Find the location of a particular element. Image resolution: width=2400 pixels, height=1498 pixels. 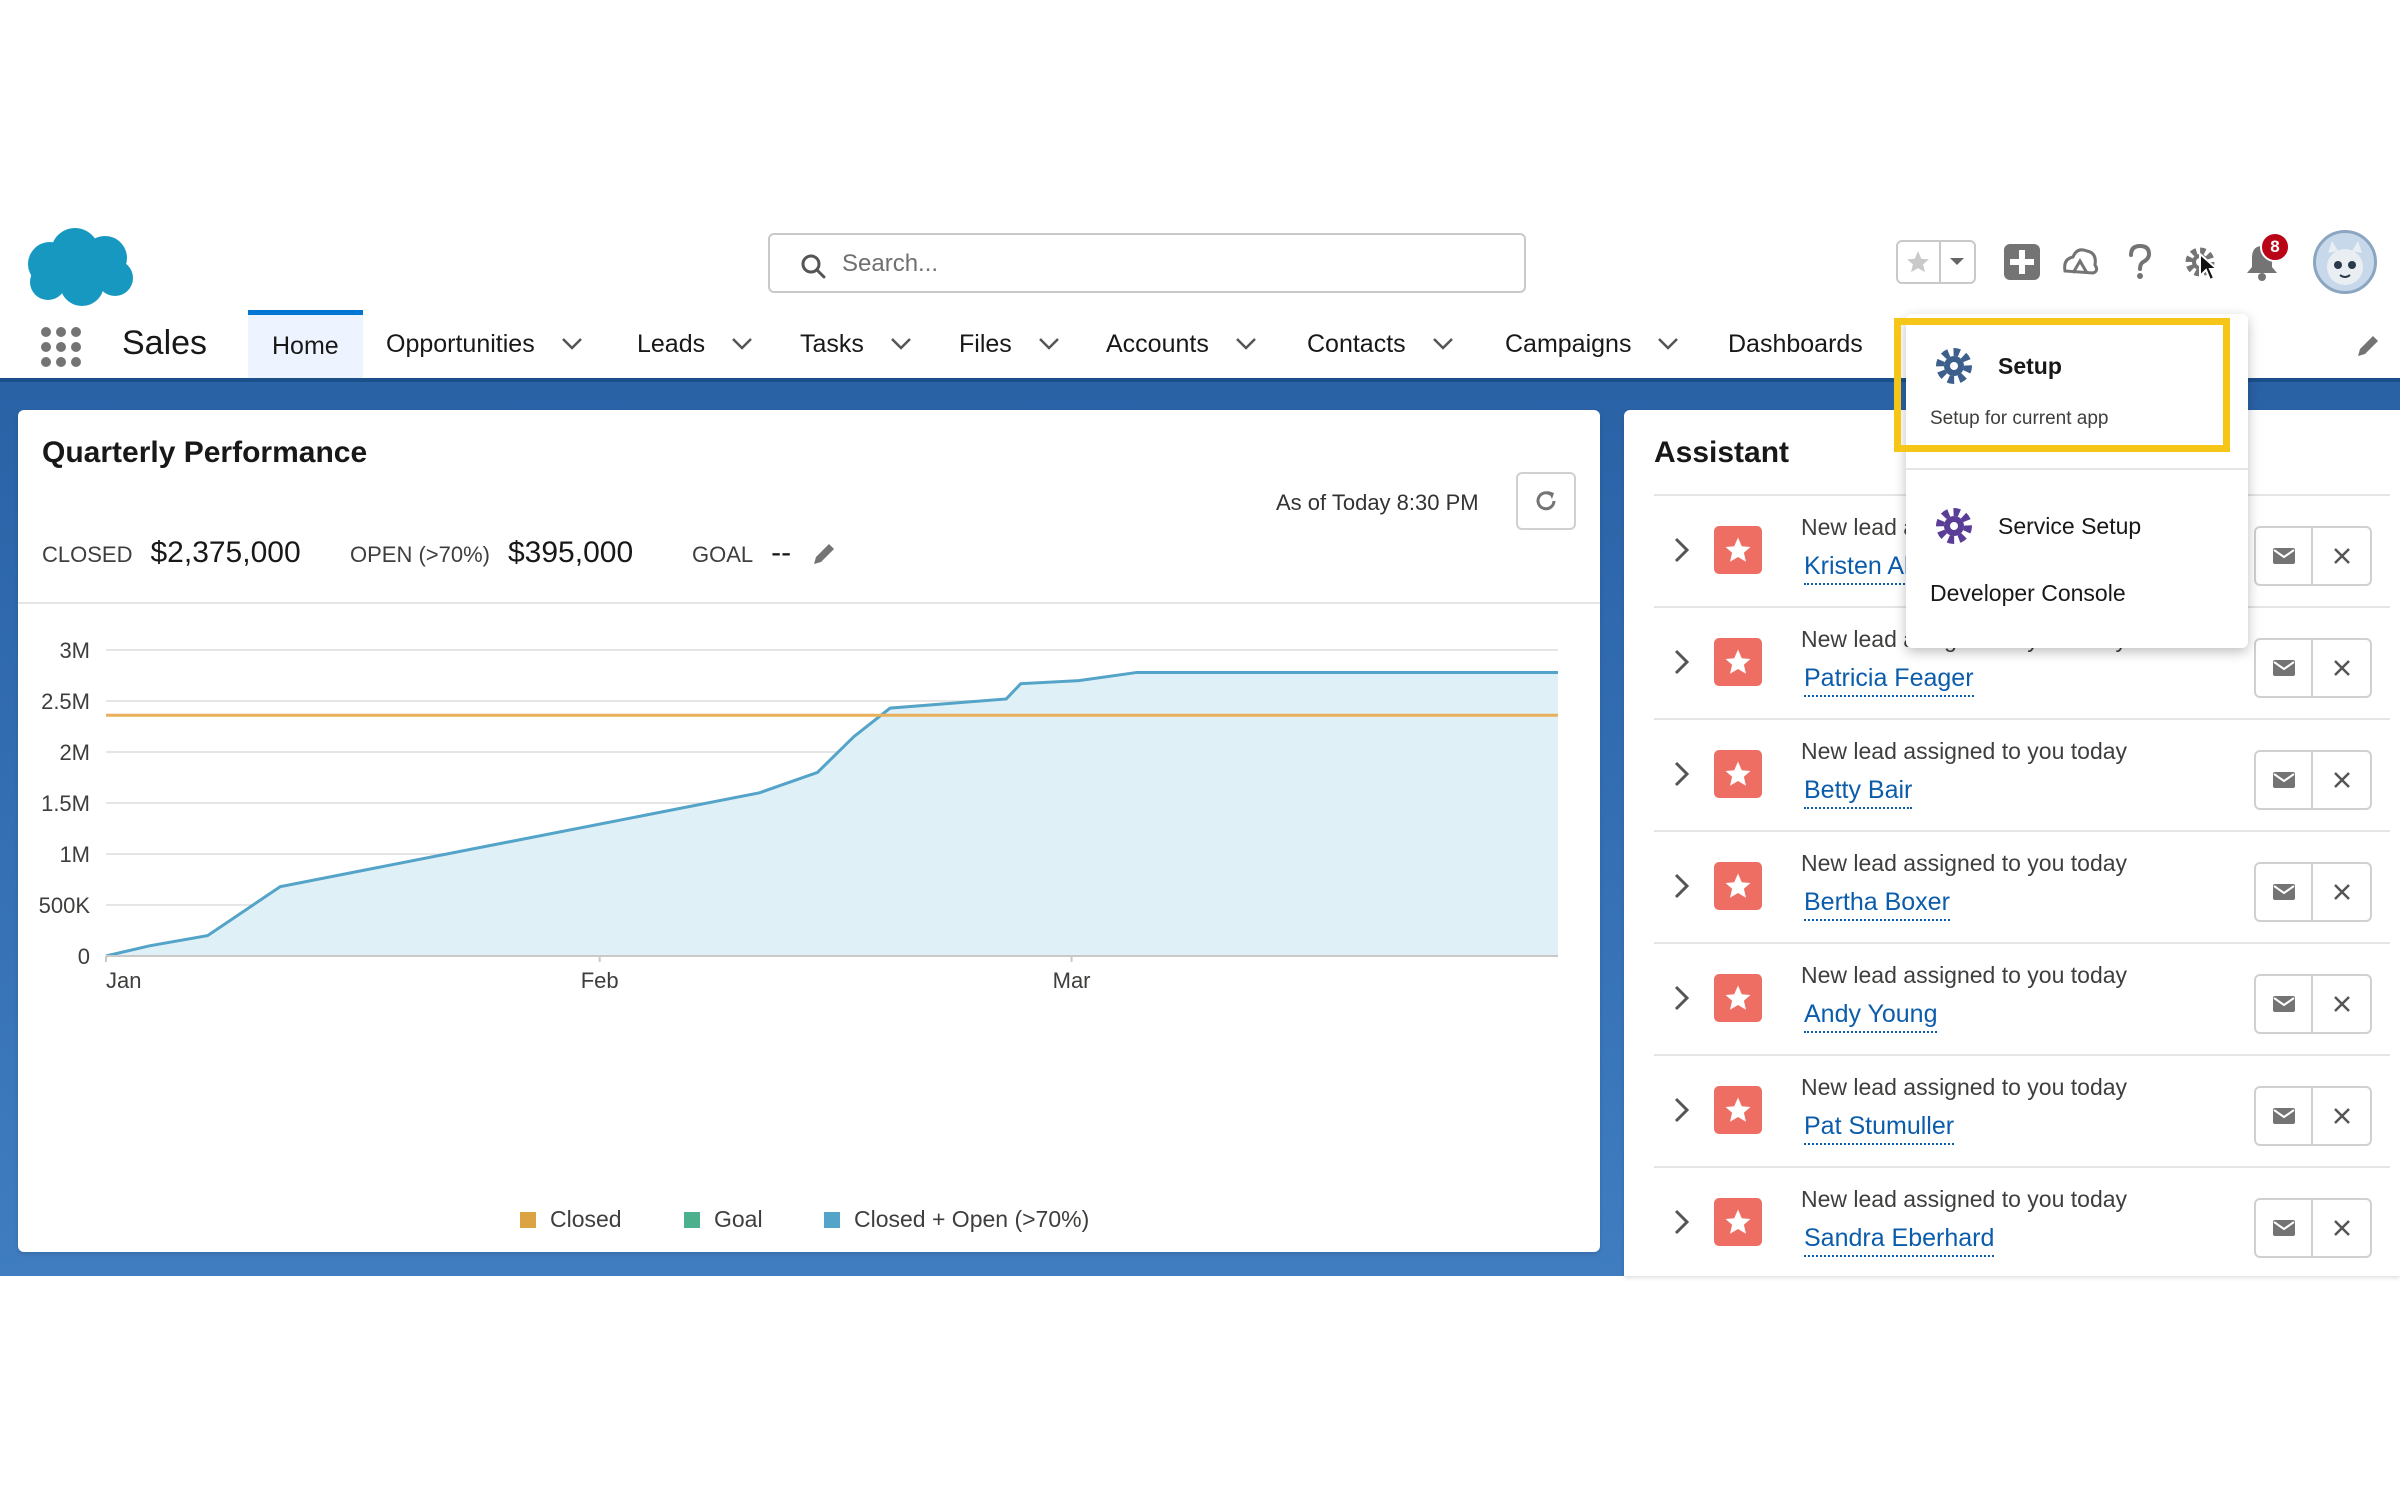

edit-nav-pencil-icon is located at coordinates (2368, 346).